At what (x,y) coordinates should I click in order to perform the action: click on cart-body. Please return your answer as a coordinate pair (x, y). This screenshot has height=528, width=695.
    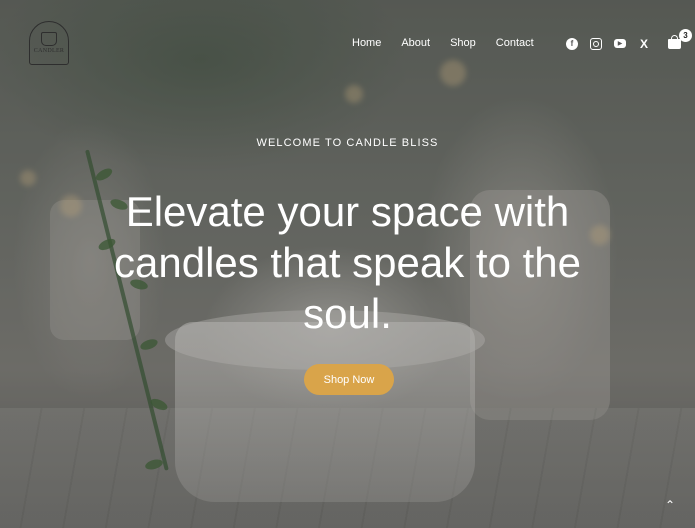
    Looking at the image, I should click on (674, 44).